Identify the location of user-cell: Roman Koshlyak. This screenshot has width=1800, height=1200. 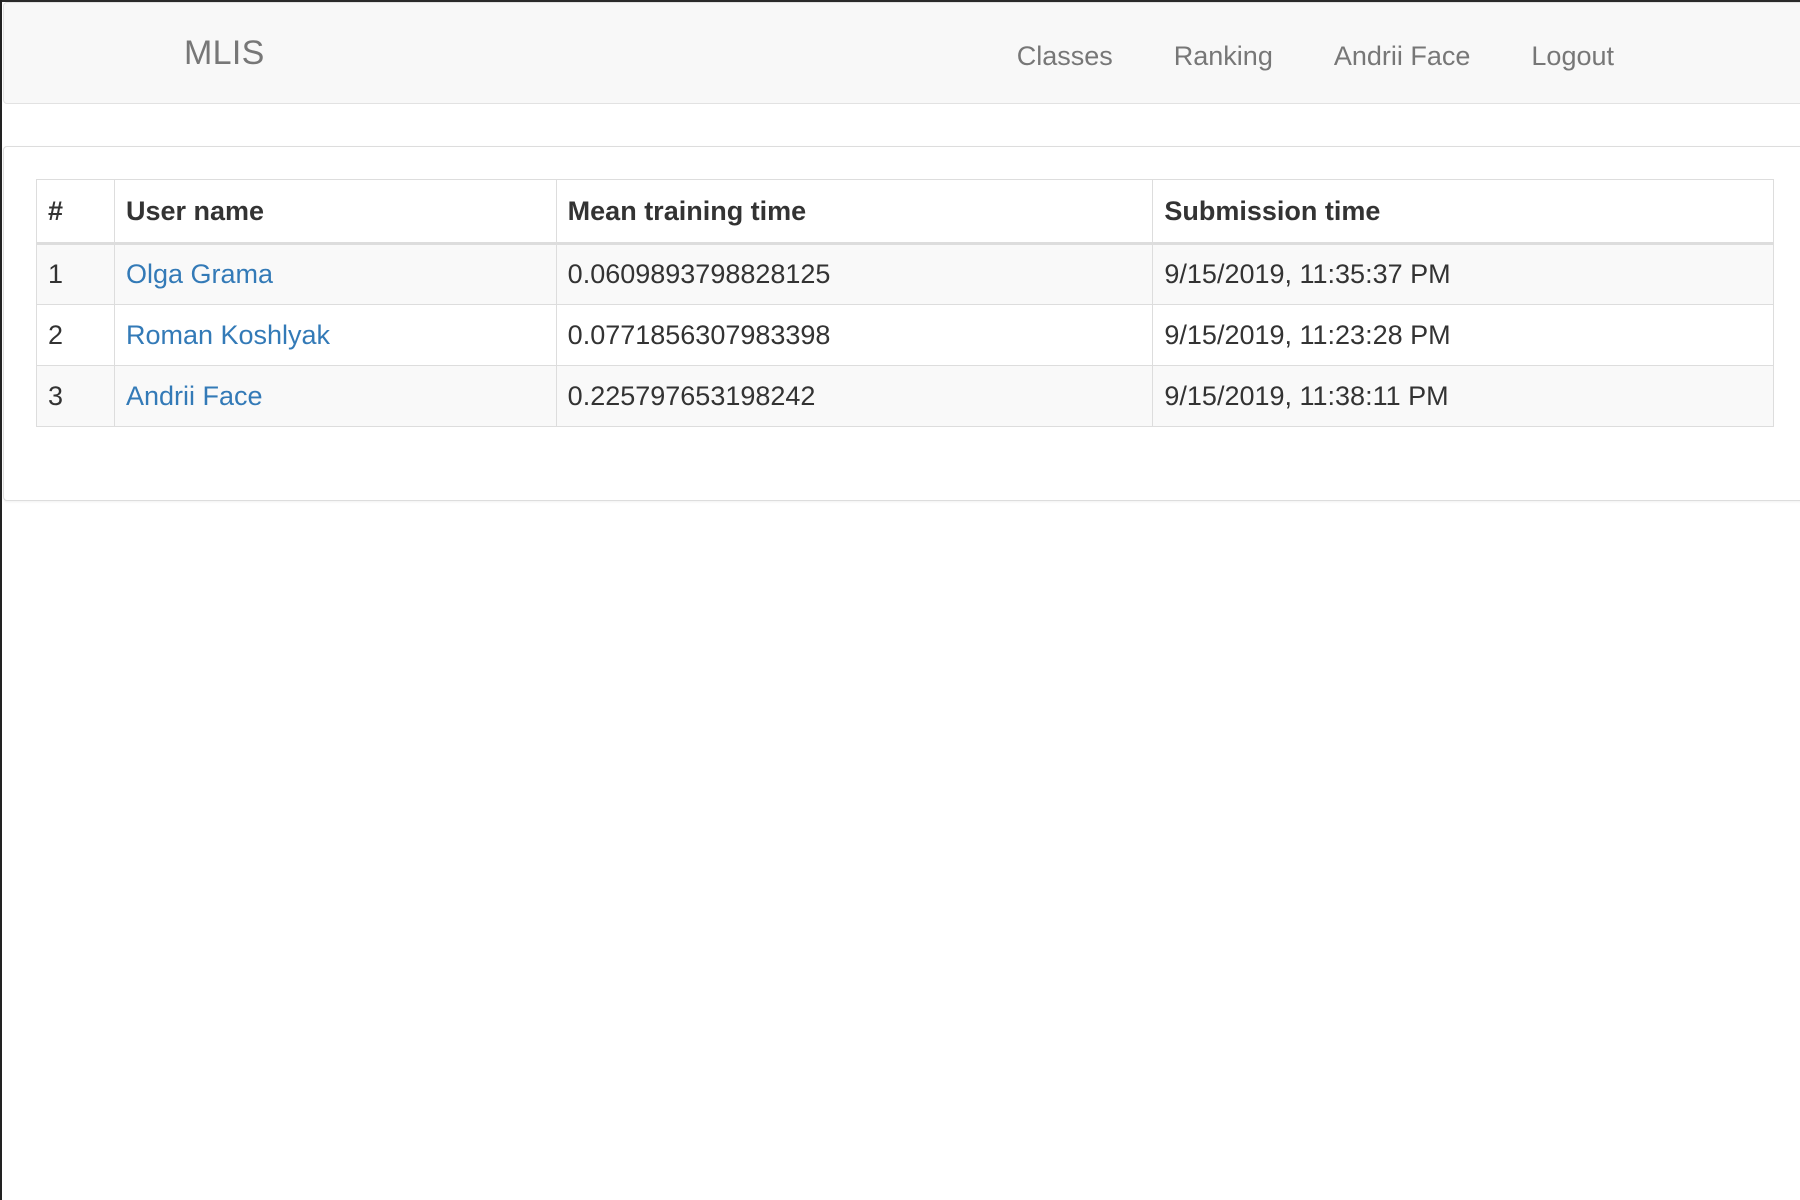
(335, 335).